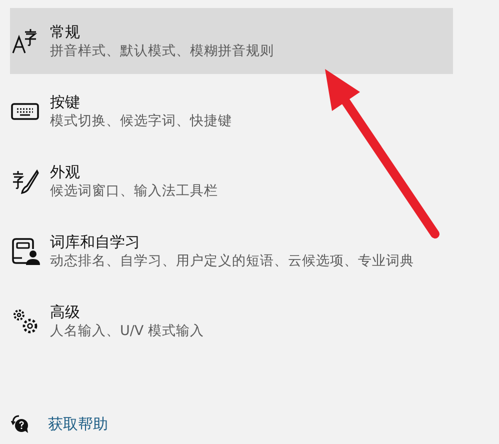  I want to click on item-description: 拼音样式、默认模式、模糊拼音规则, so click(162, 51).